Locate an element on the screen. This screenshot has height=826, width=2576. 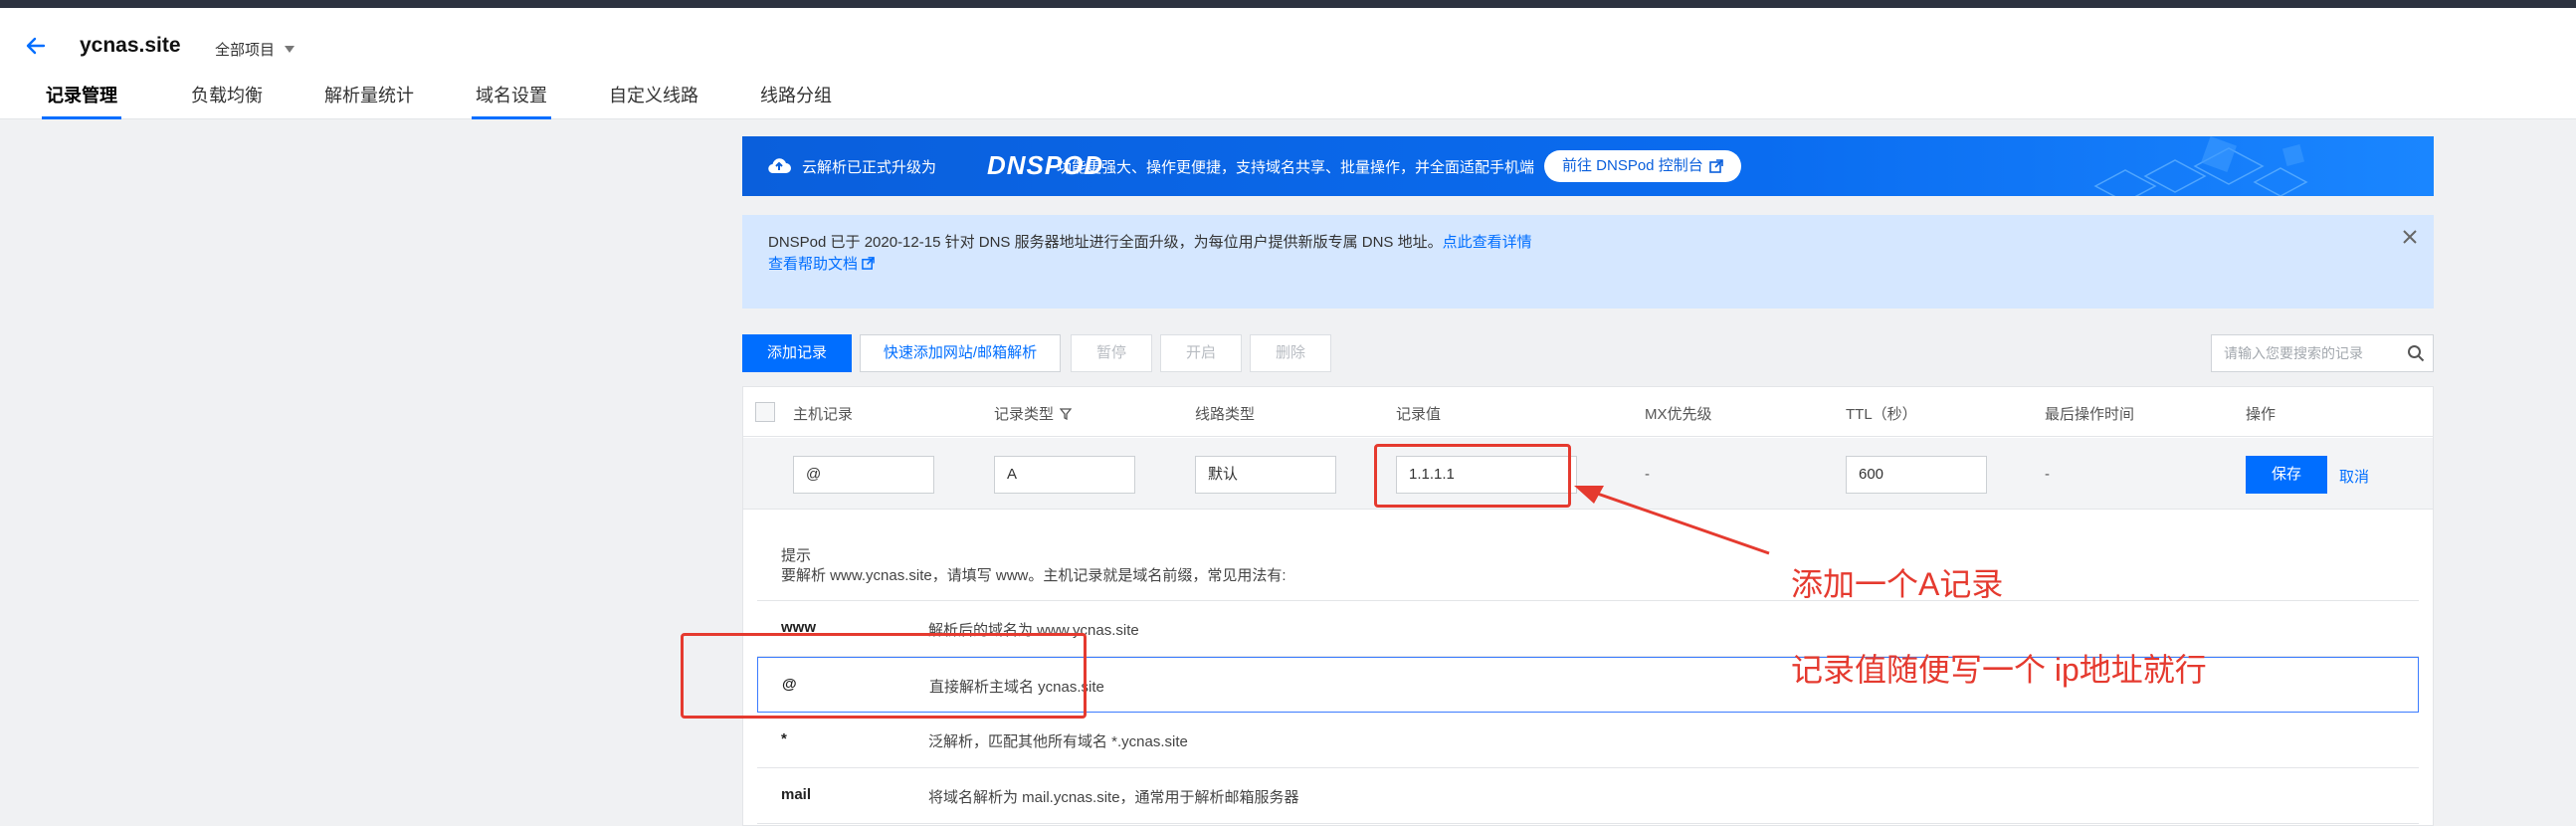
col-actions-label: 操作 is located at coordinates (2261, 414).